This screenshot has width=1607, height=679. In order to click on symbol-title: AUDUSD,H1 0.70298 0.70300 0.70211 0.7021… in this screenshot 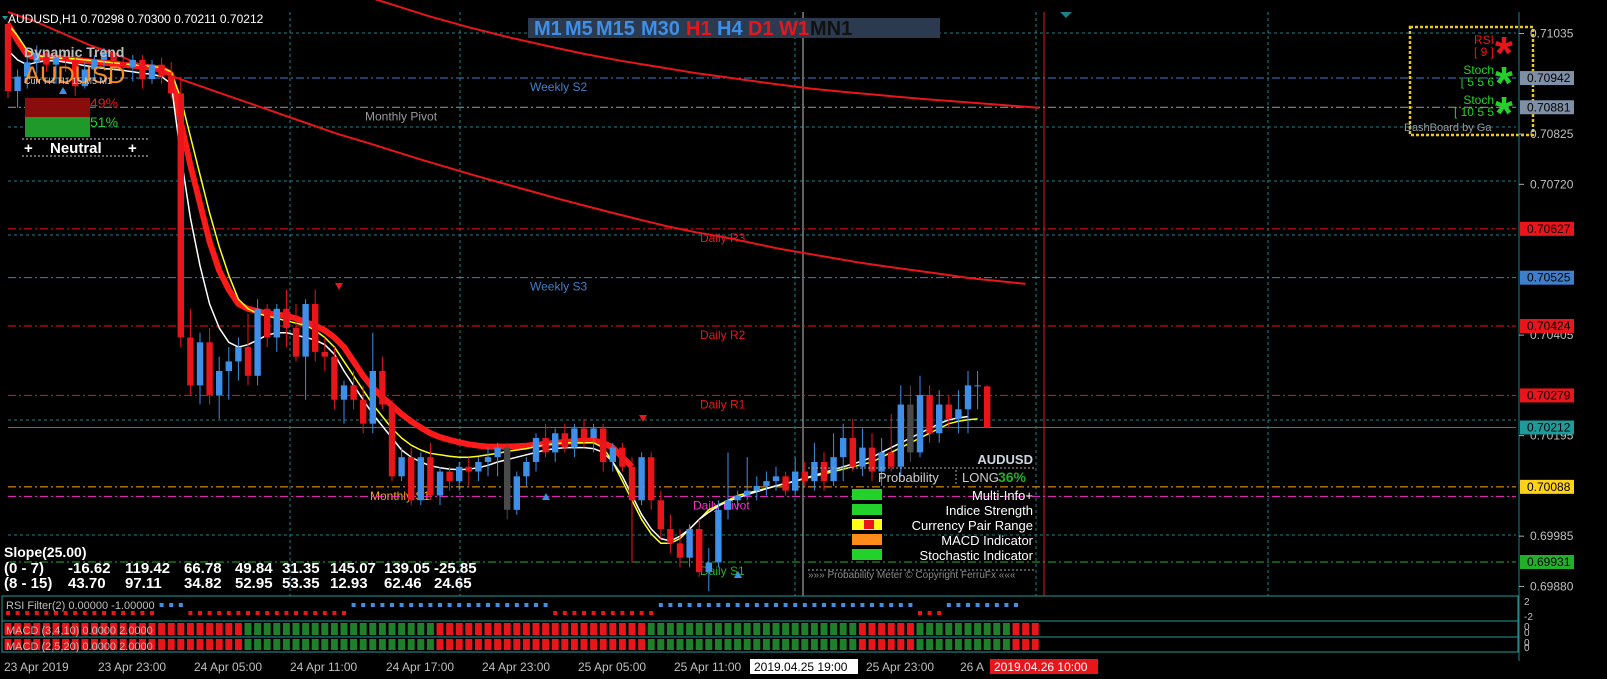, I will do `click(136, 19)`.